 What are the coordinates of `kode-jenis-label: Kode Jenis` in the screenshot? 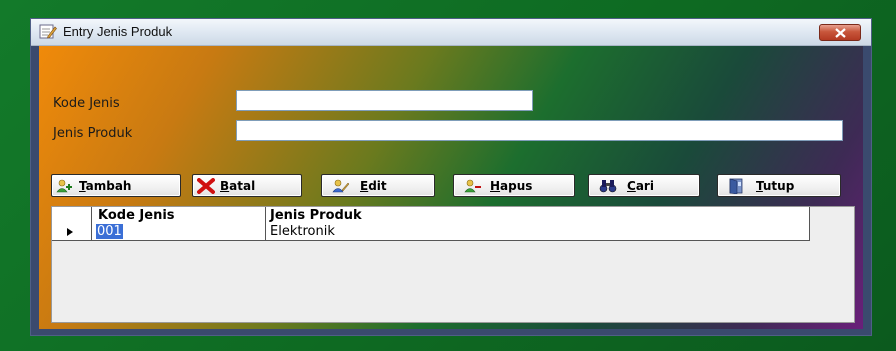 It's located at (86, 103).